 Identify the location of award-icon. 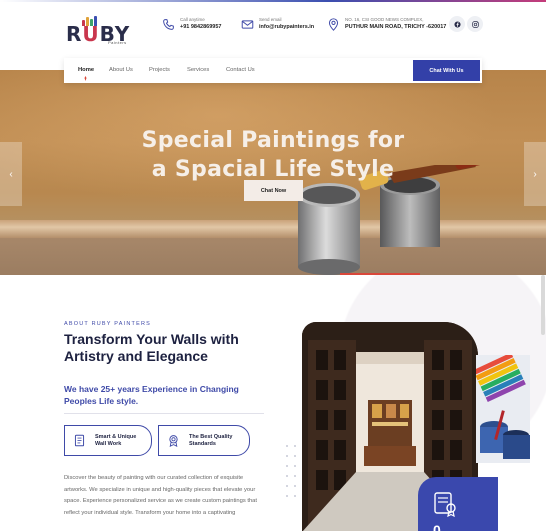
(173, 441).